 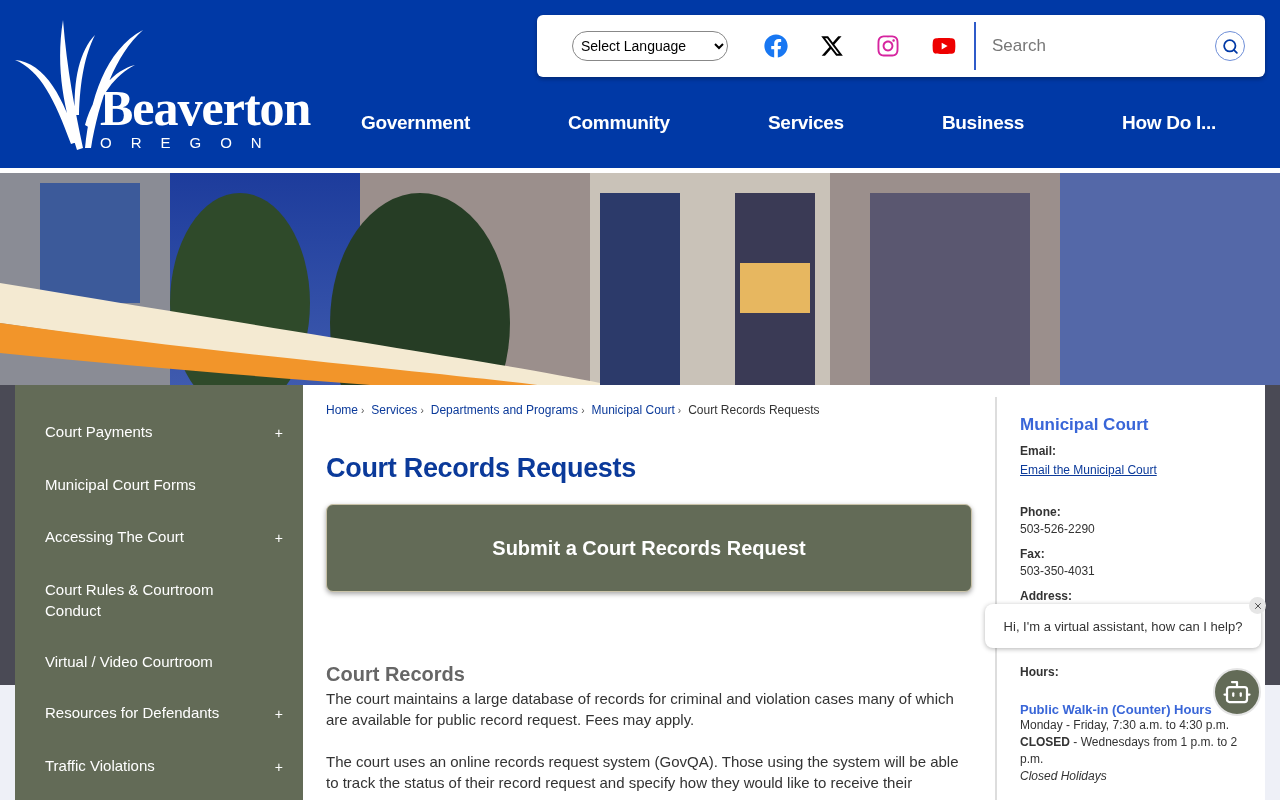 What do you see at coordinates (1064, 776) in the screenshot?
I see `hours-text: Closed Holidays` at bounding box center [1064, 776].